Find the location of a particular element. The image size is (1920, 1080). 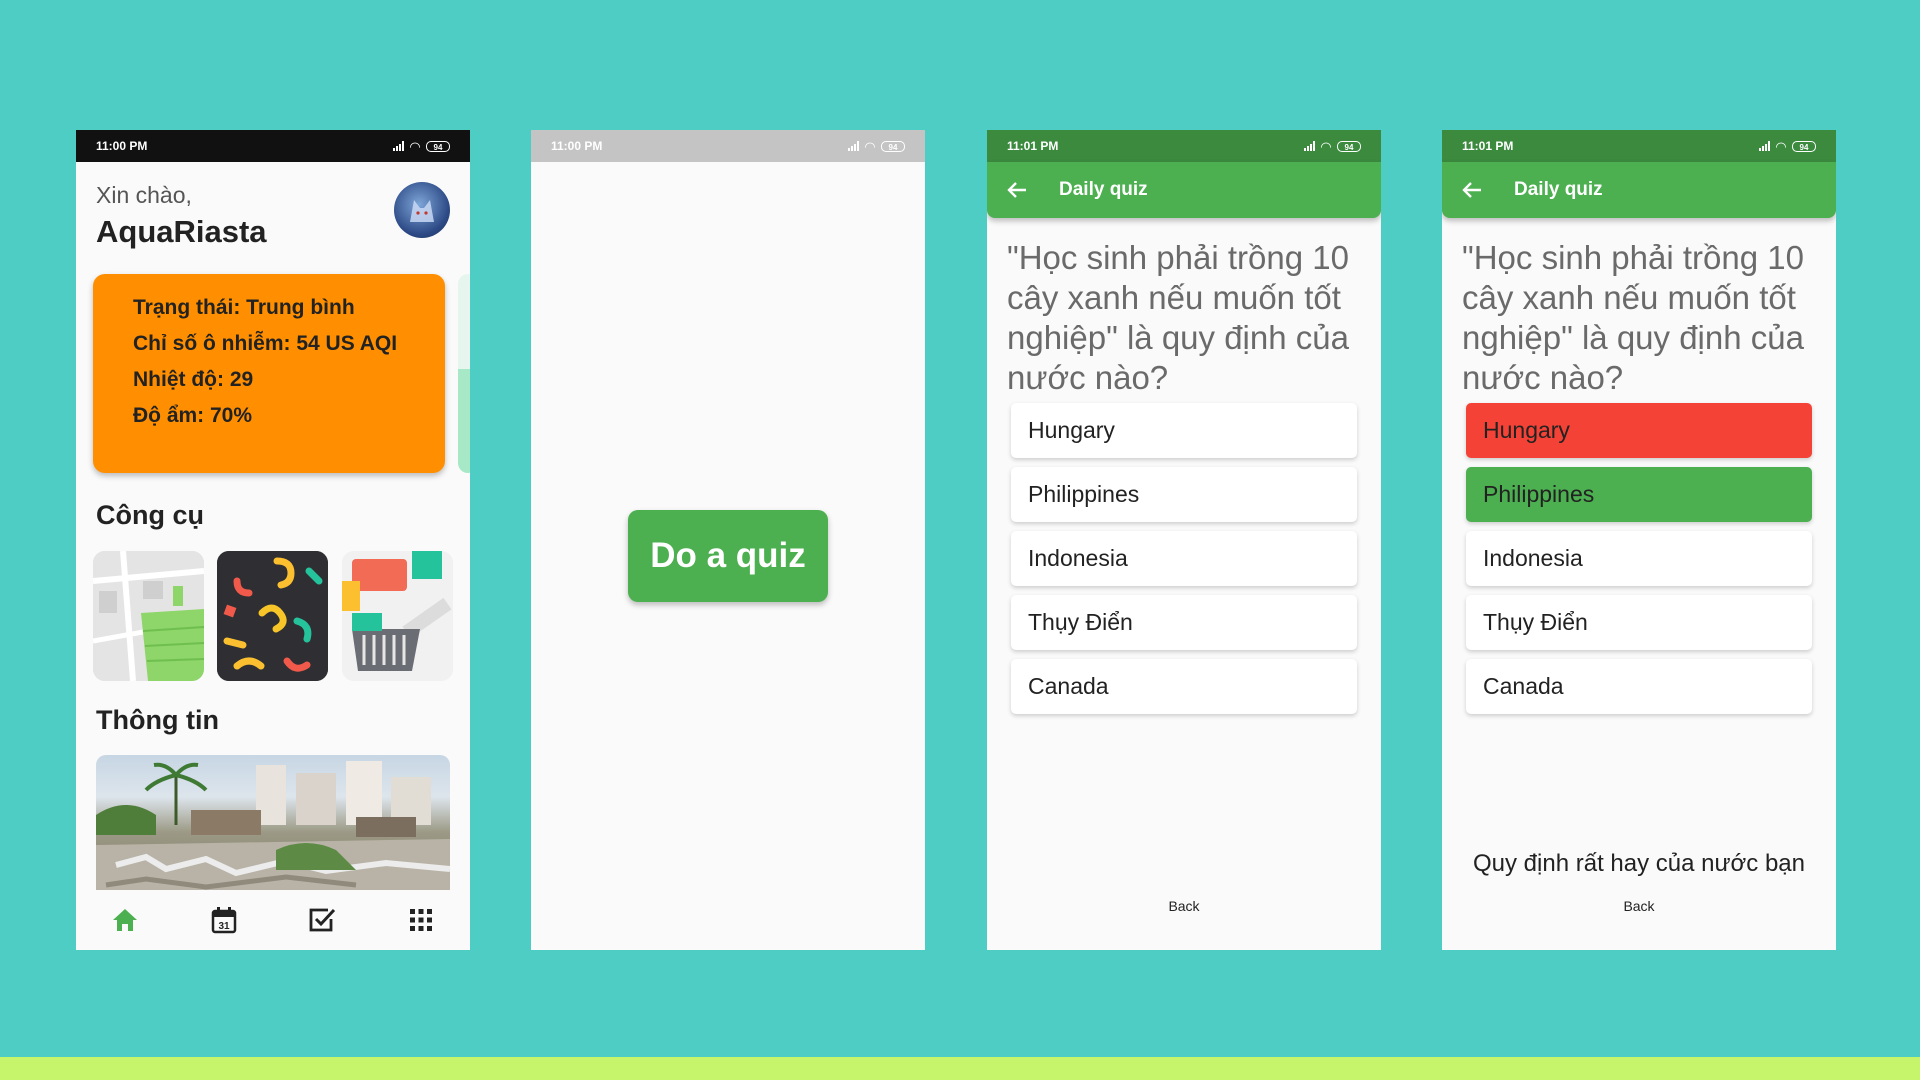

shopping-icon is located at coordinates (397, 616).